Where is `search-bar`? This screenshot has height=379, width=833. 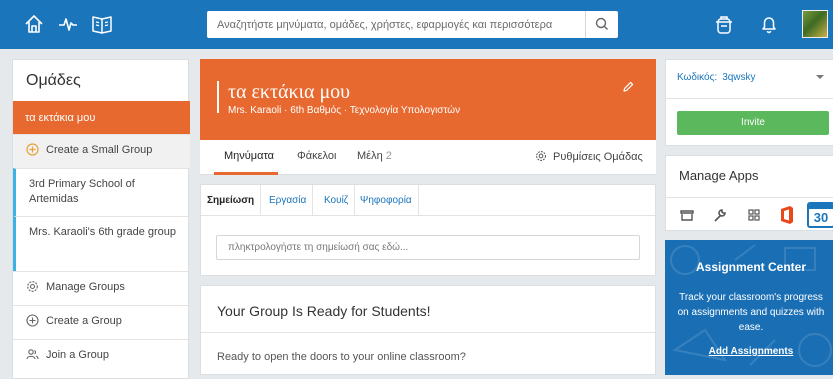
search-bar is located at coordinates (412, 24).